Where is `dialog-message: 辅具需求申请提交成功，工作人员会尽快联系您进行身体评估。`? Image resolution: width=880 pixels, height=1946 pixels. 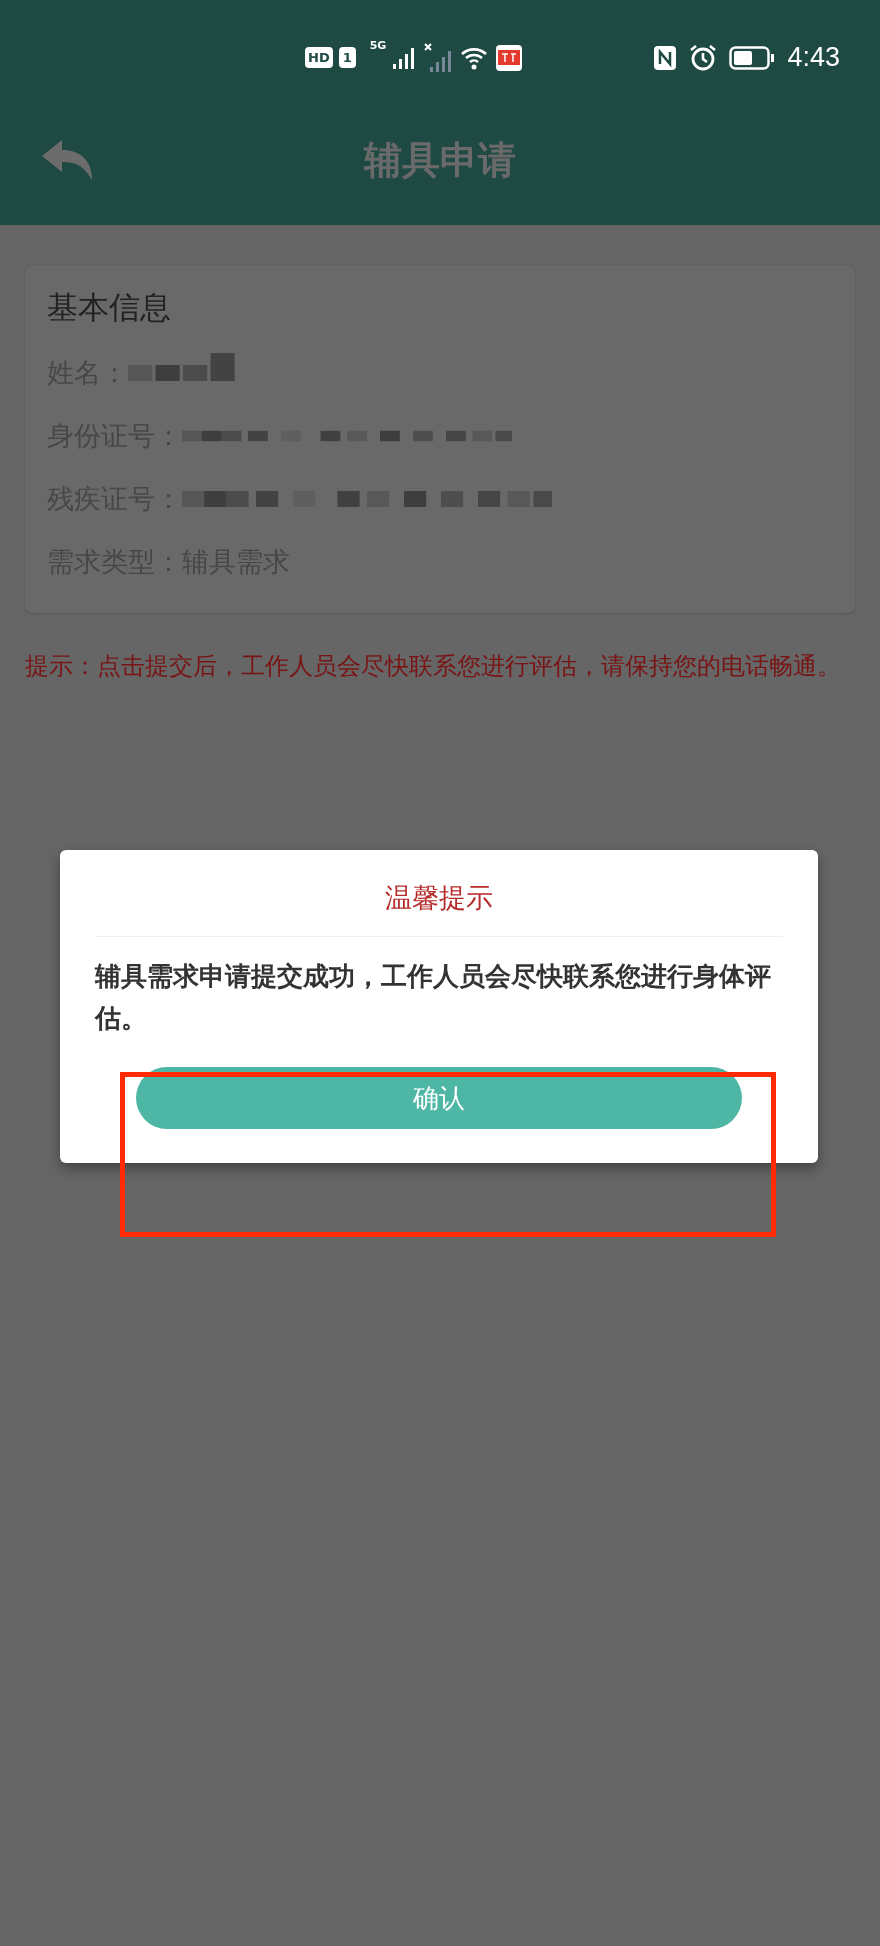
dialog-message: 辅具需求申请提交成功，工作人员会尽快联系您进行身体评估。 is located at coordinates (432, 997).